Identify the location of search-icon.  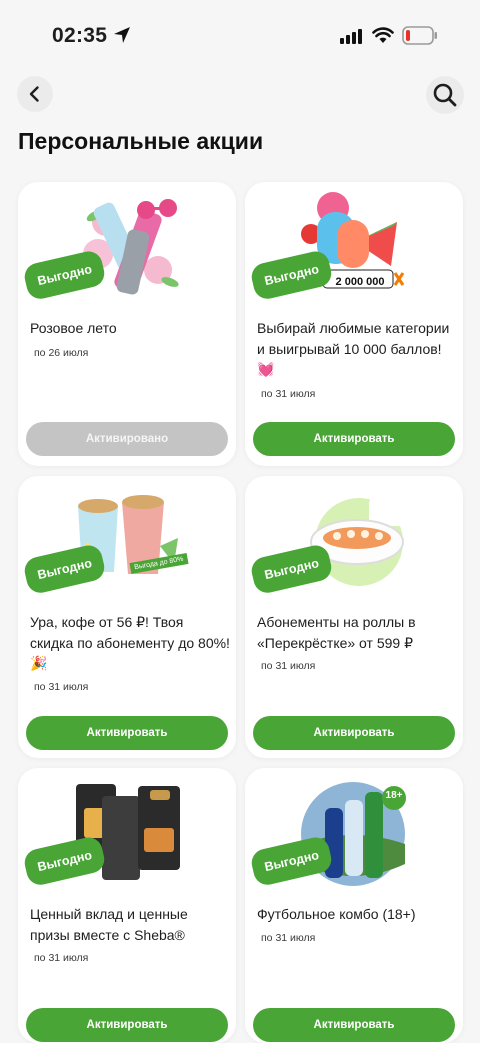
(445, 95).